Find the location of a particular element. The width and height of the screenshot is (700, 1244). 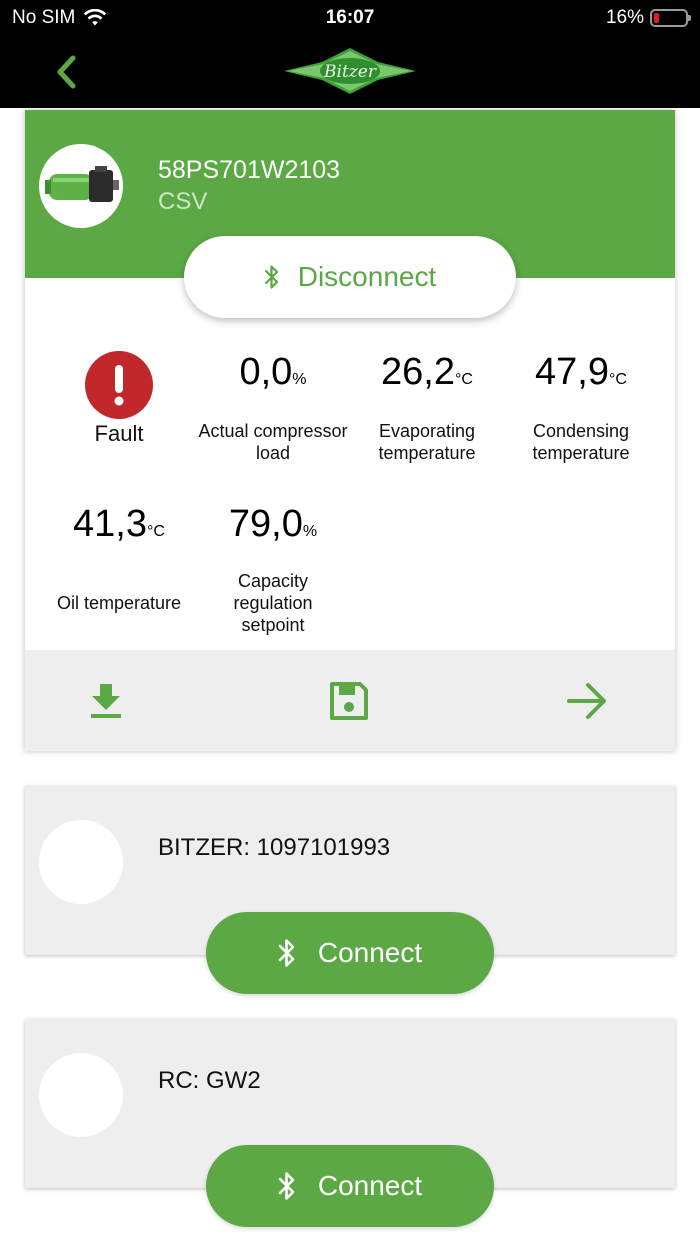

floppy-disk-icon is located at coordinates (349, 701).